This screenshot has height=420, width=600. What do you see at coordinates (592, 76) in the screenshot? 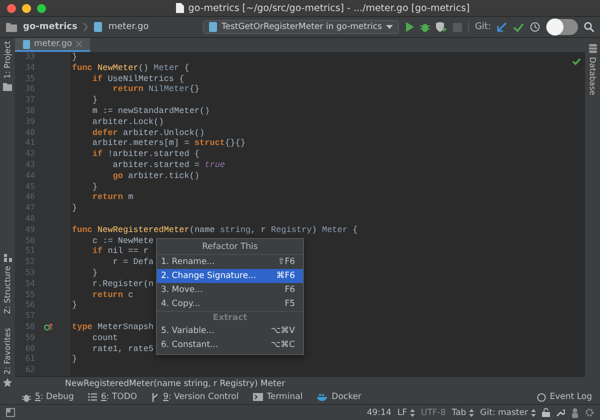
I see `database-tool-tab: Database` at bounding box center [592, 76].